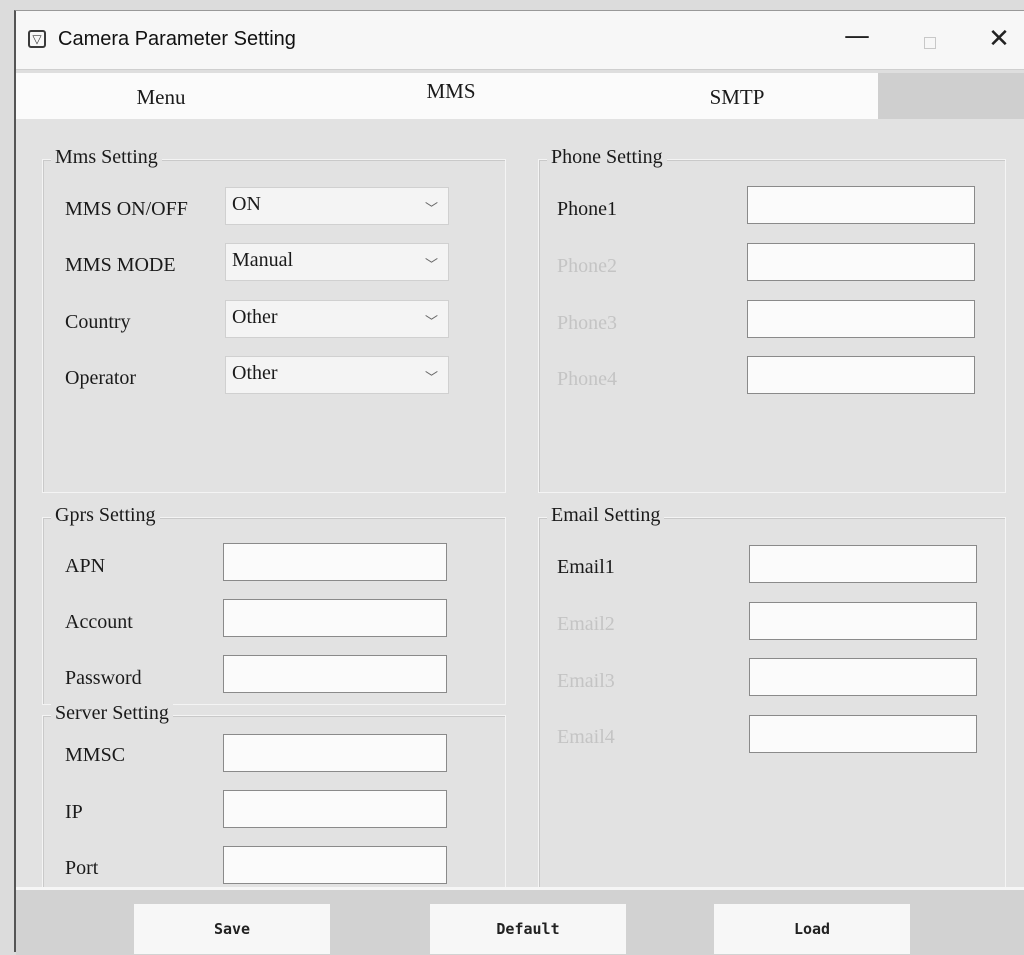 This screenshot has width=1024, height=955. What do you see at coordinates (587, 323) in the screenshot?
I see `phone3-label: Phone3` at bounding box center [587, 323].